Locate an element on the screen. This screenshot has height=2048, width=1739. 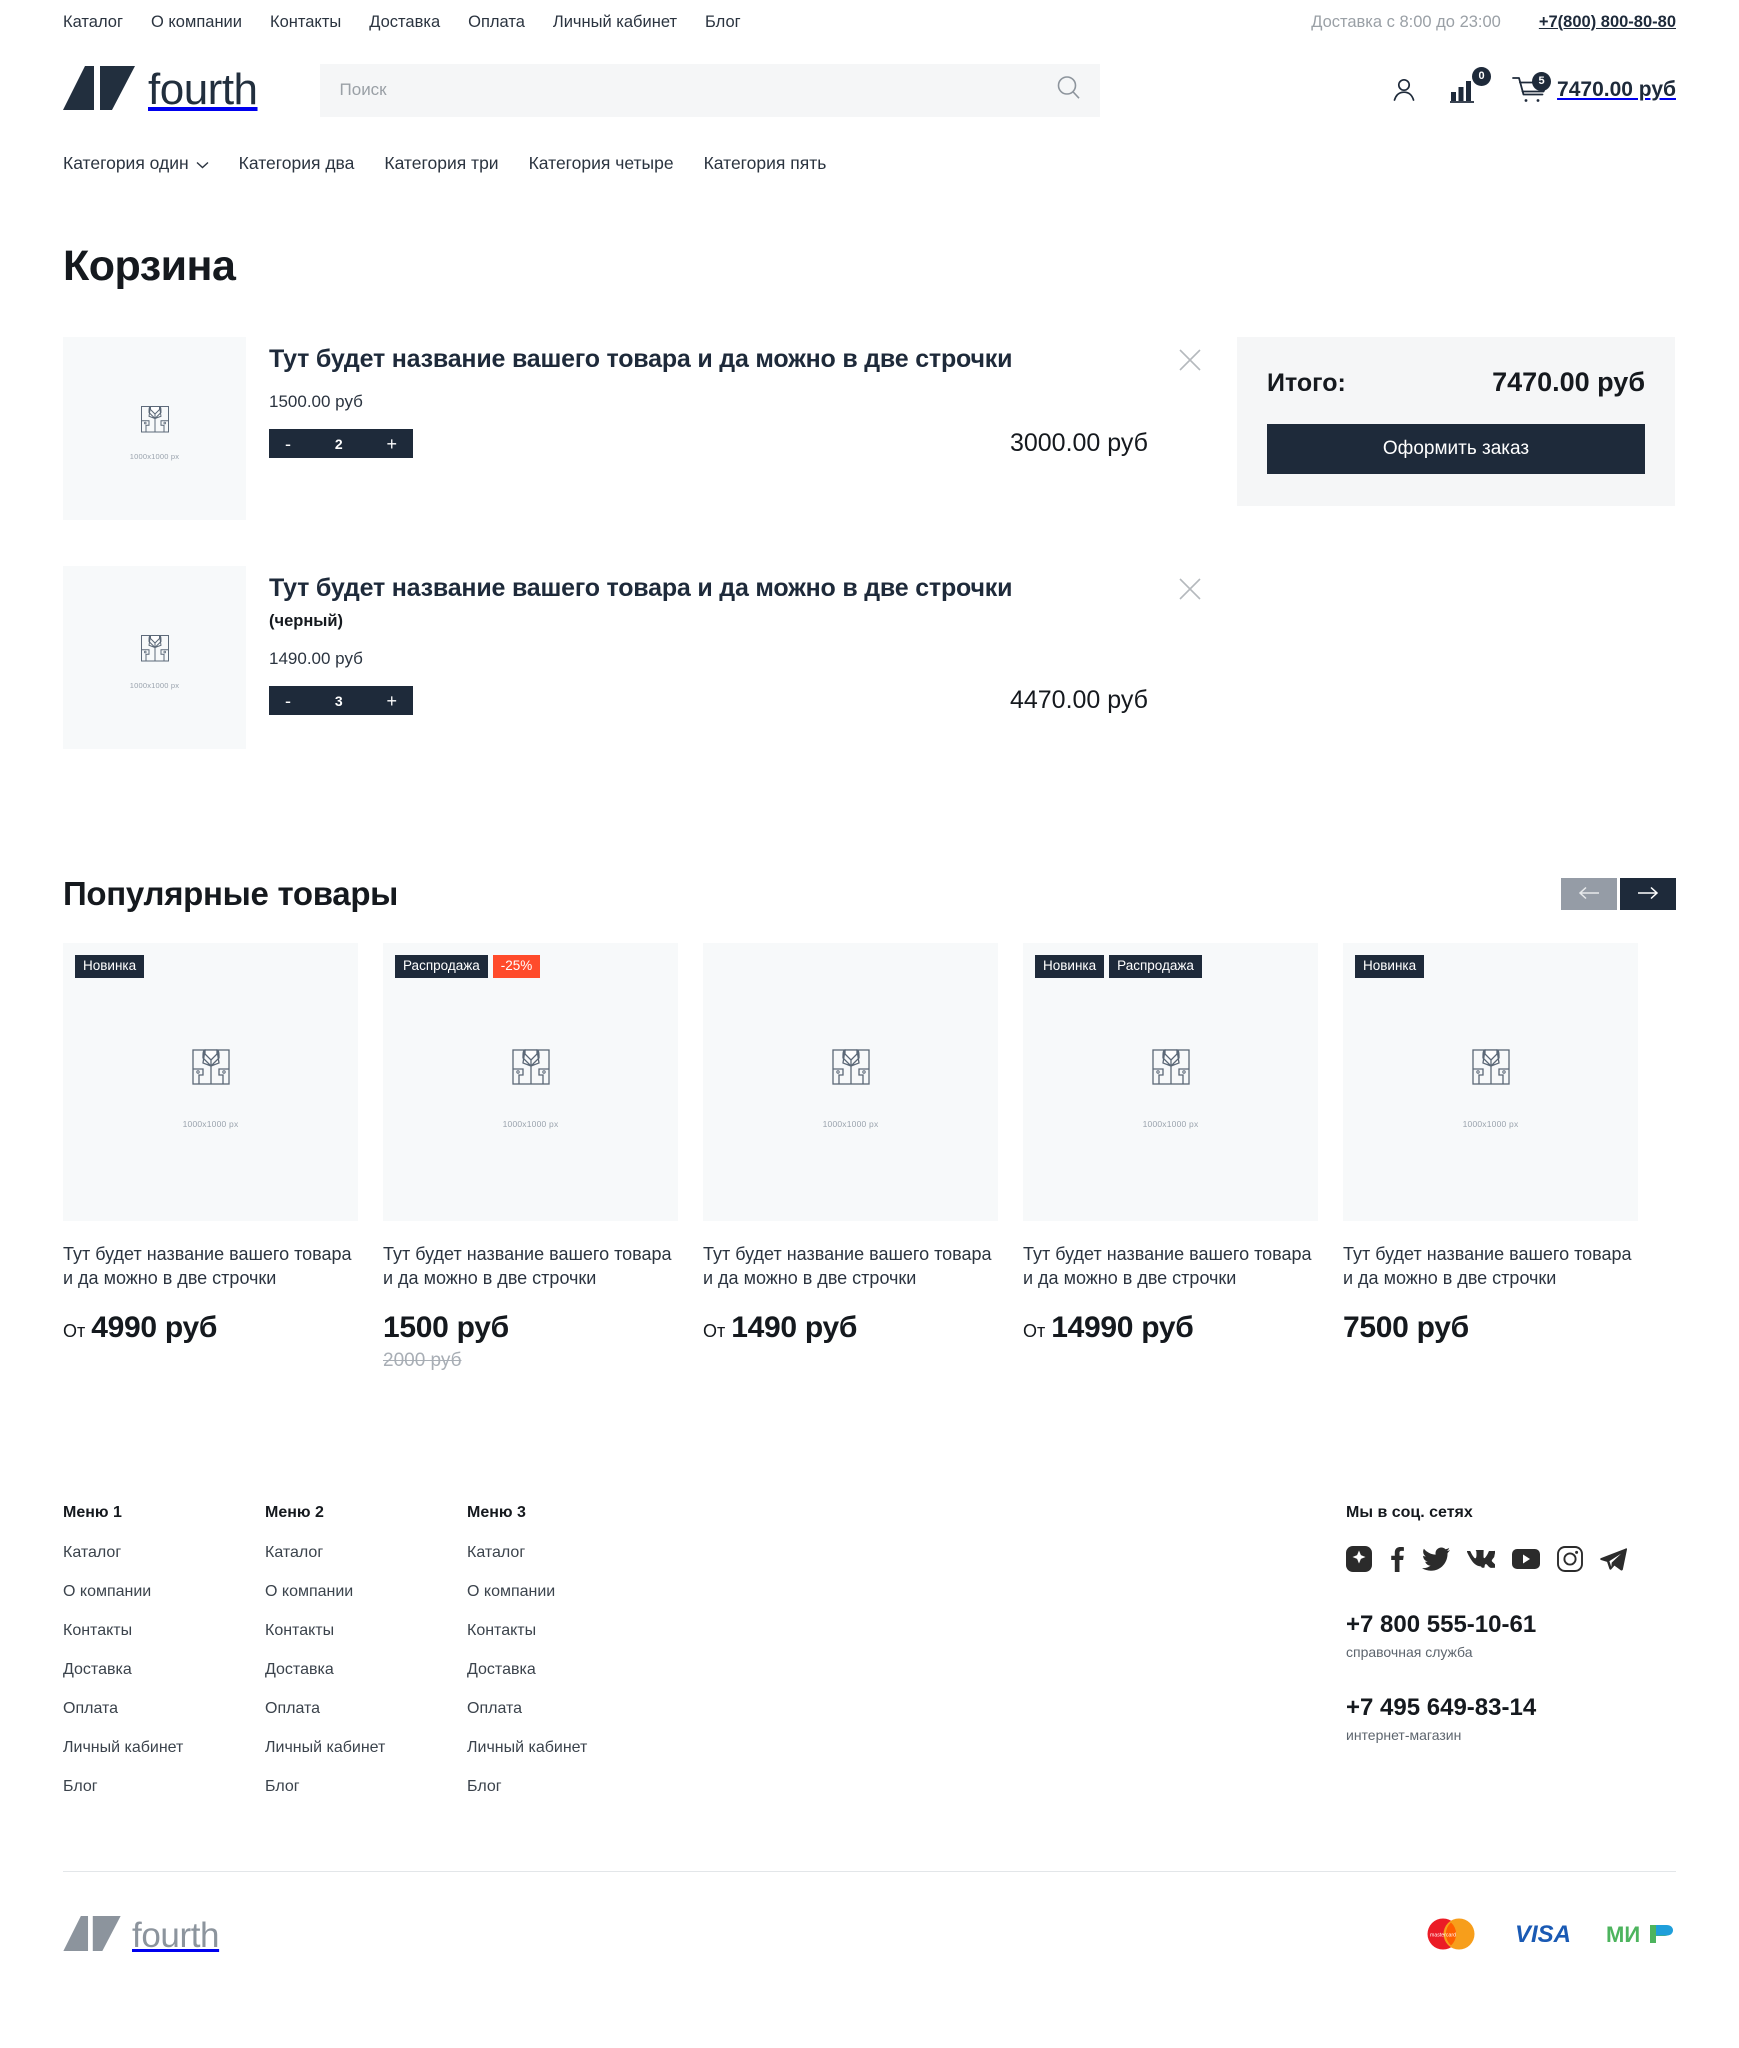
carousel-prev-button is located at coordinates (1589, 894).